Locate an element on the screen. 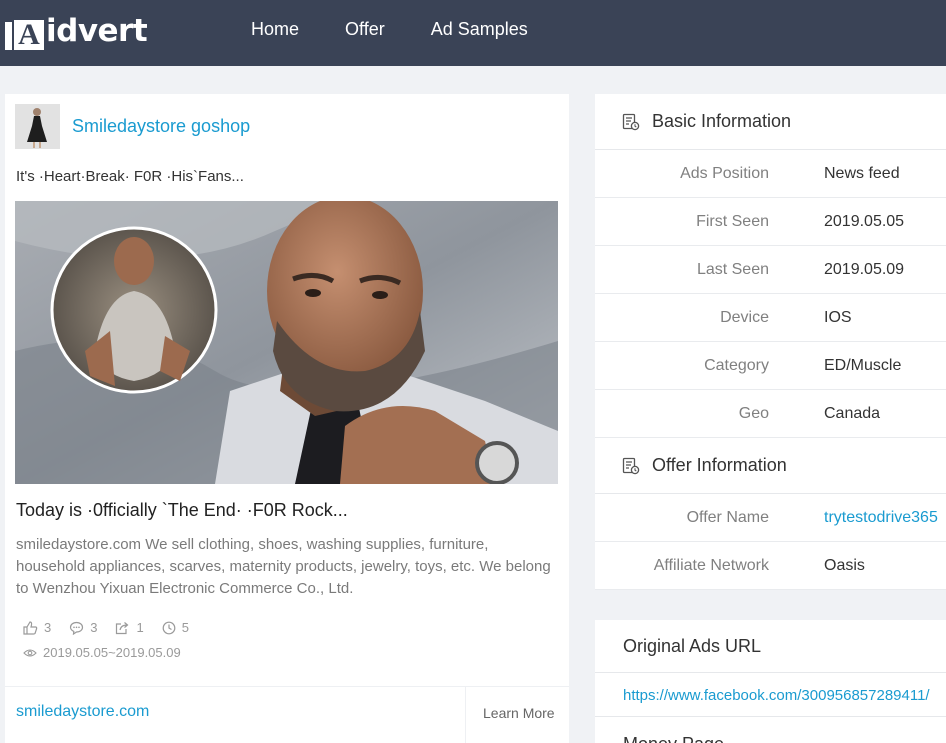  likes-stat: 3 is located at coordinates (37, 627).